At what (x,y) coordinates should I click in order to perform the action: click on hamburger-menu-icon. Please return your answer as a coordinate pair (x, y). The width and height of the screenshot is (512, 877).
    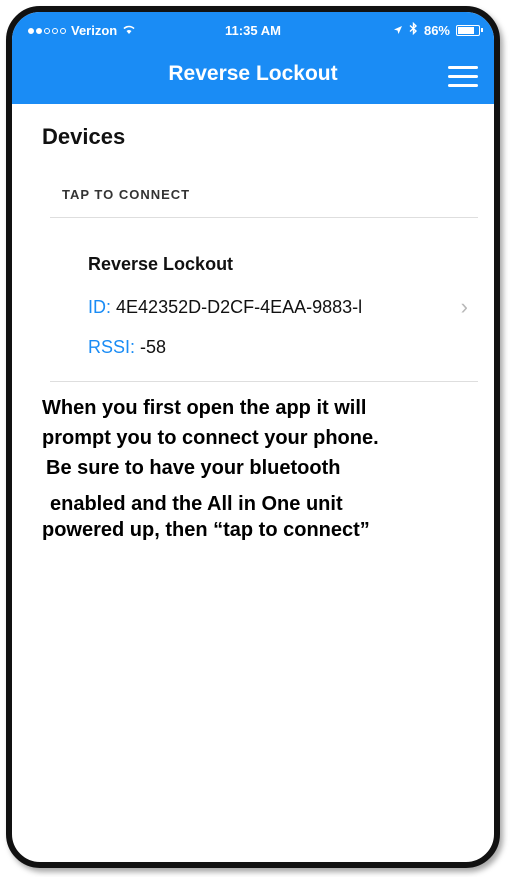
    Looking at the image, I should click on (463, 77).